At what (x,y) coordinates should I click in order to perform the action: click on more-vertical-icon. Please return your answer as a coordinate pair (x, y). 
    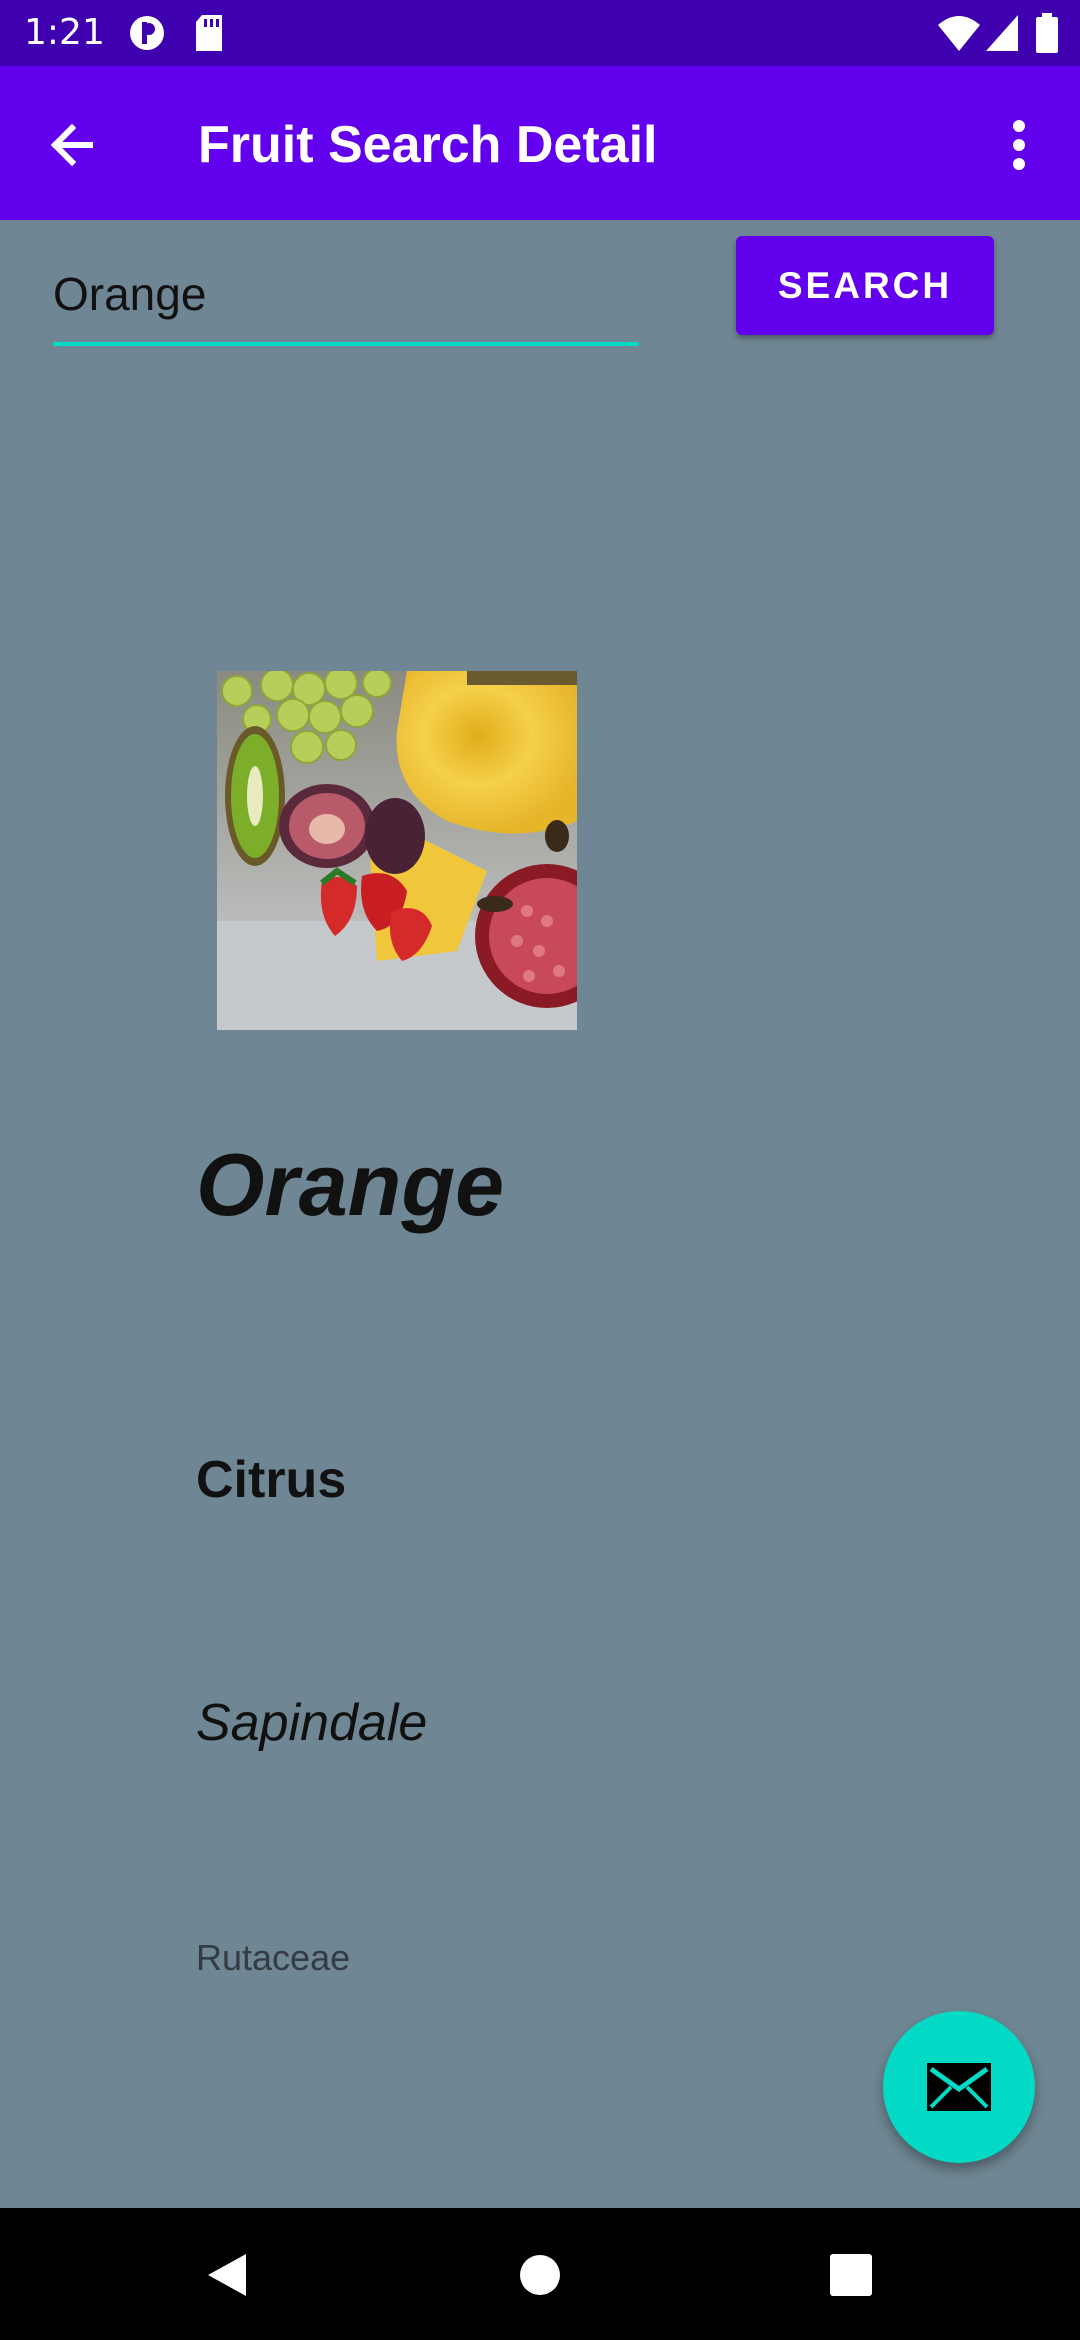
    Looking at the image, I should click on (1019, 145).